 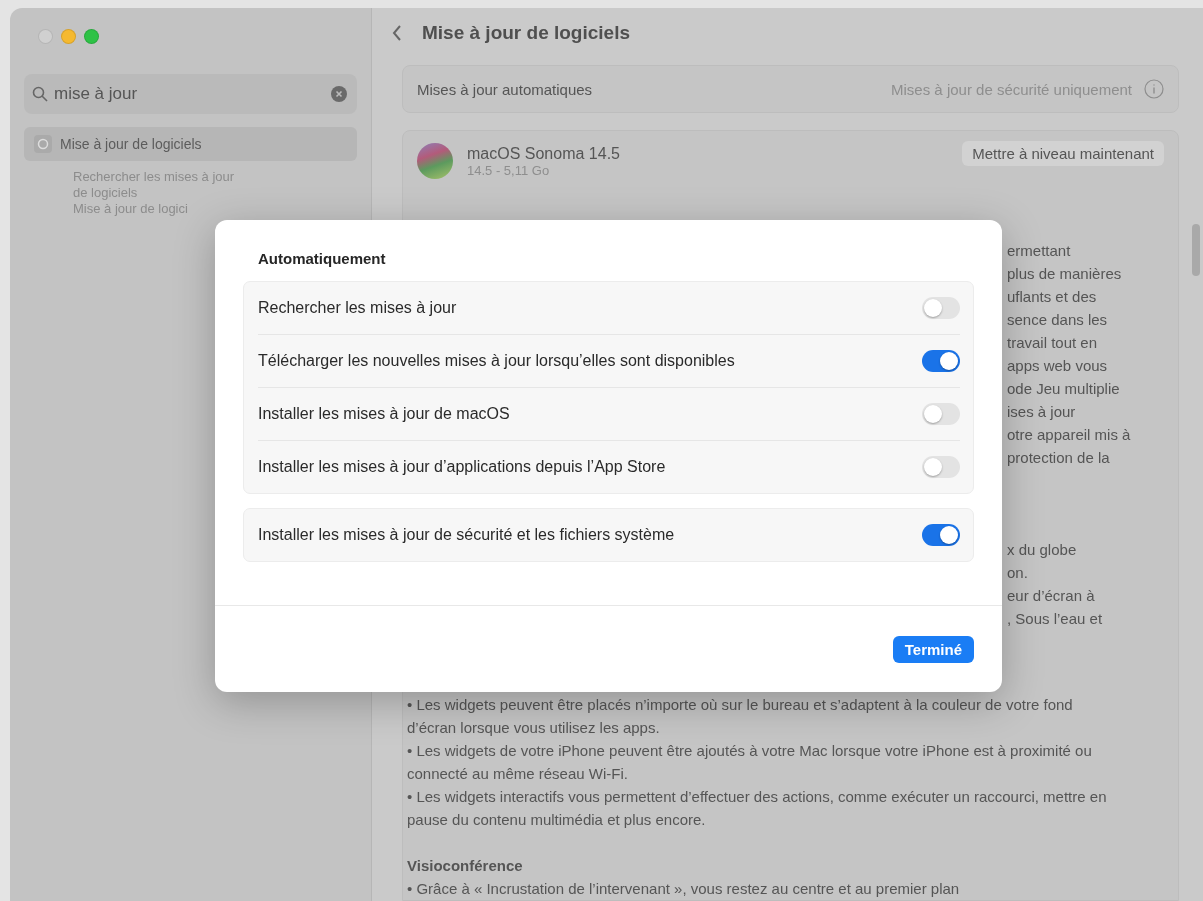 I want to click on scrollbar-thumb, so click(x=1196, y=250).